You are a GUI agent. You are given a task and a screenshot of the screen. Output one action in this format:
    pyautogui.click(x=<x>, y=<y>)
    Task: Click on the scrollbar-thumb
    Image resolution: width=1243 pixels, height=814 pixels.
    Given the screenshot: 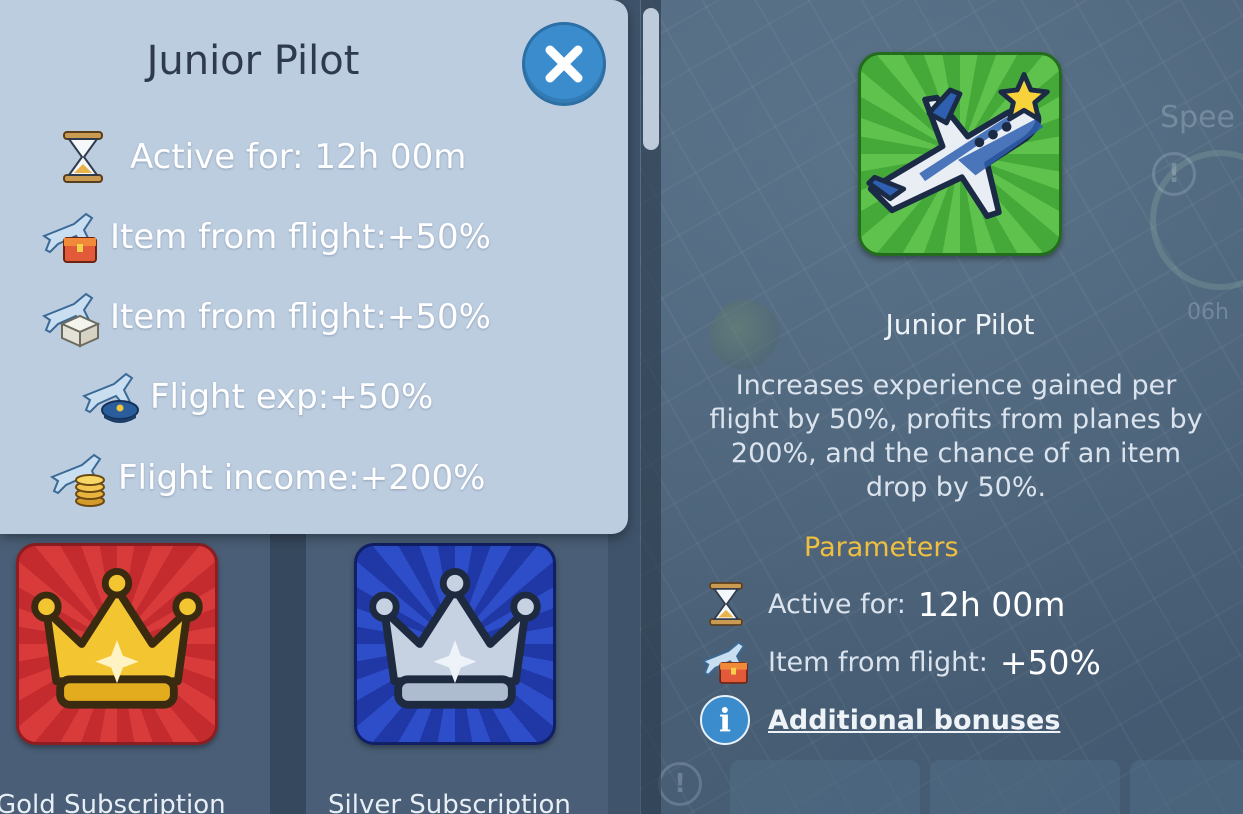 What is the action you would take?
    pyautogui.click(x=651, y=79)
    